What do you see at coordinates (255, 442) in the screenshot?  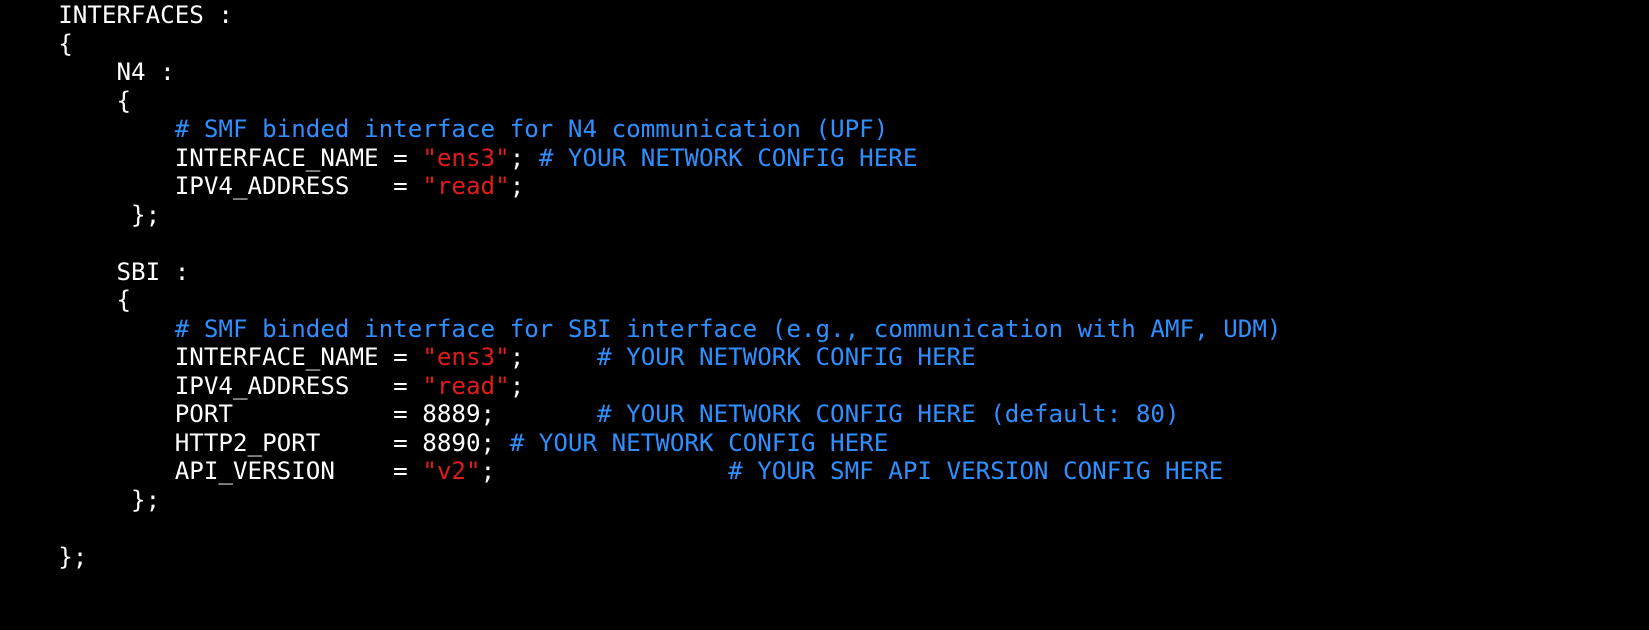 I see `code-text: HTTP2_PORT = 8890;` at bounding box center [255, 442].